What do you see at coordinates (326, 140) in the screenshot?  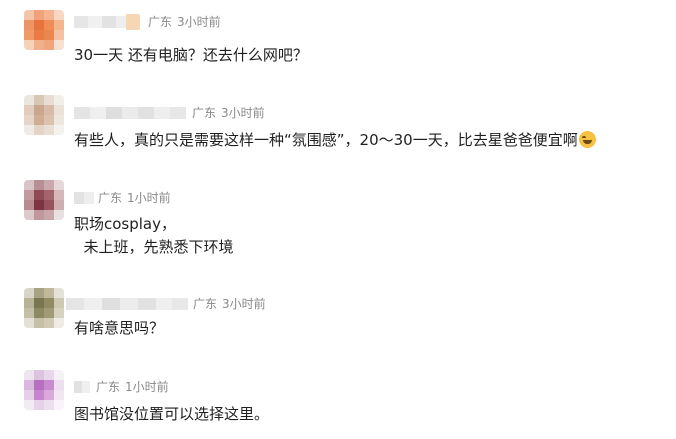 I see `comment-text-content: 有些人，真的只是需要这样一种“氛围感”，20～30一天，比去星爸爸便宜啊` at bounding box center [326, 140].